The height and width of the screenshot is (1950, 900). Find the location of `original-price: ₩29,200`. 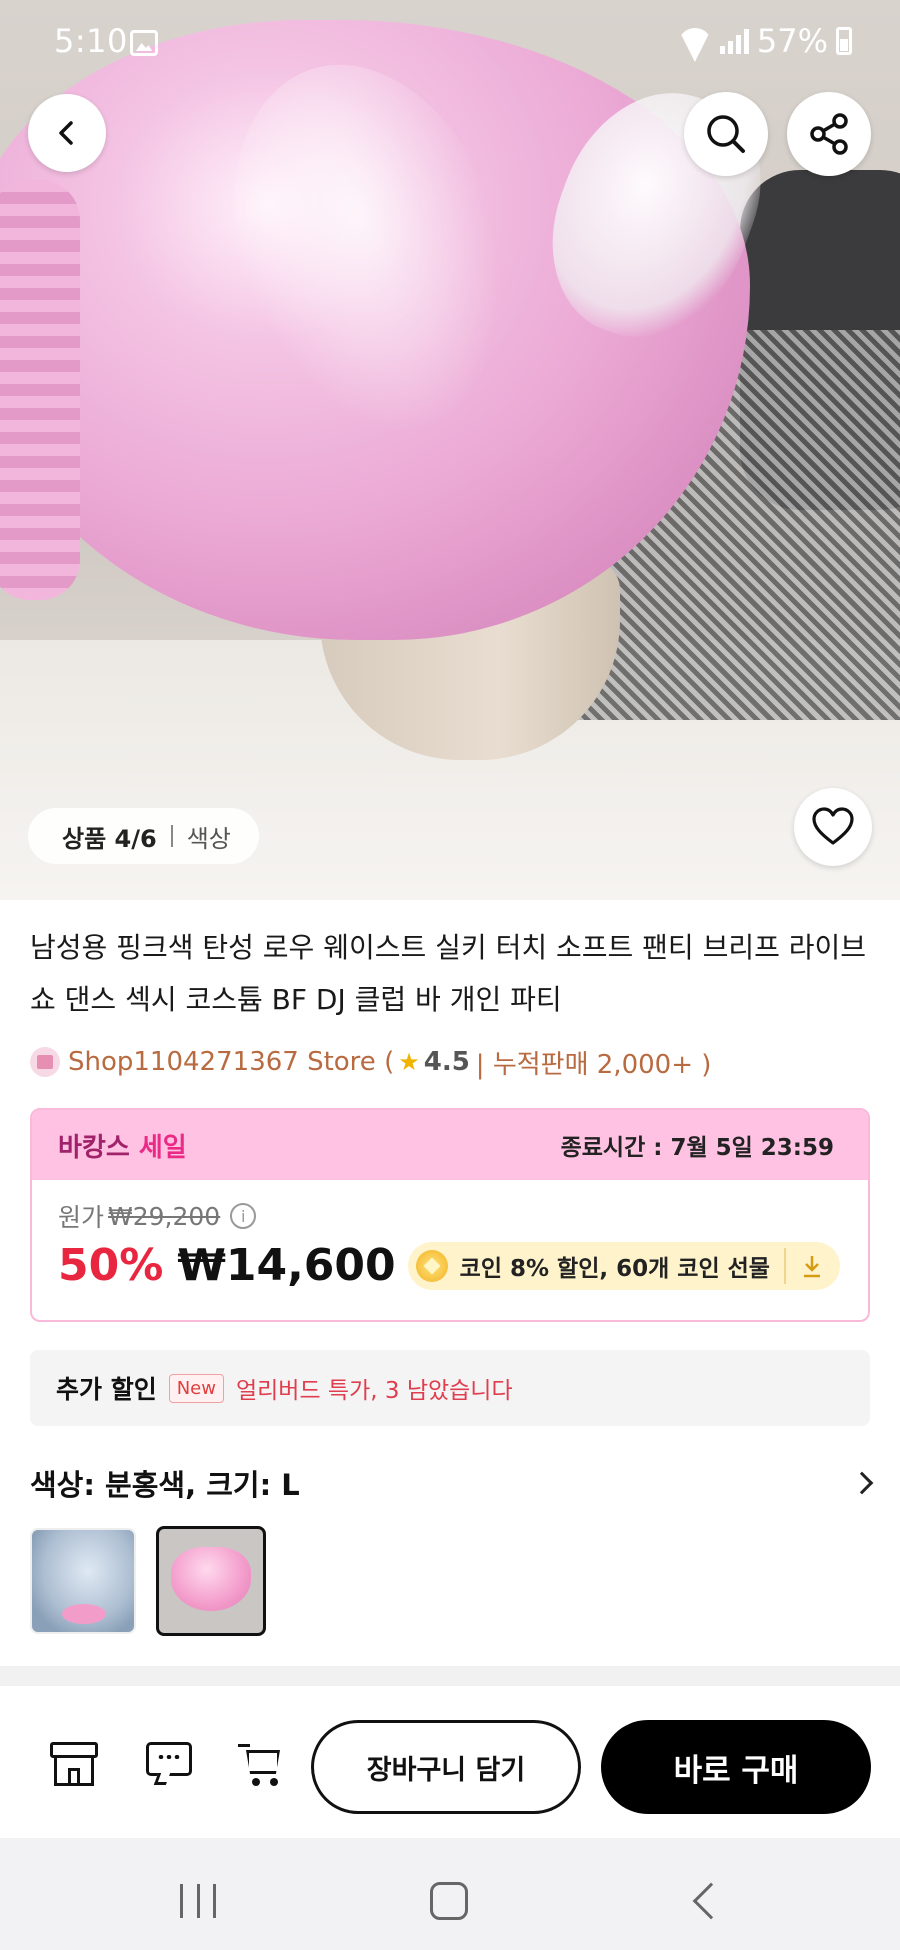

original-price: ₩29,200 is located at coordinates (164, 1216).